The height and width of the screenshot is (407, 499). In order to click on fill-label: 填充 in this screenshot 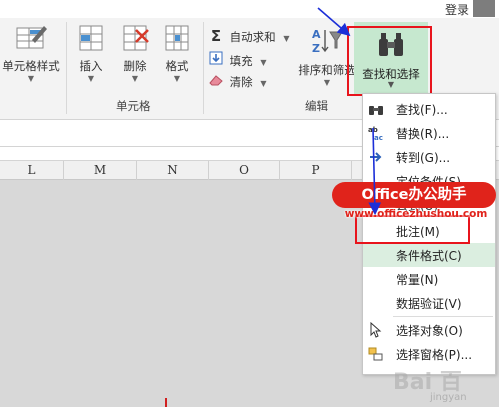, I will do `click(241, 61)`.